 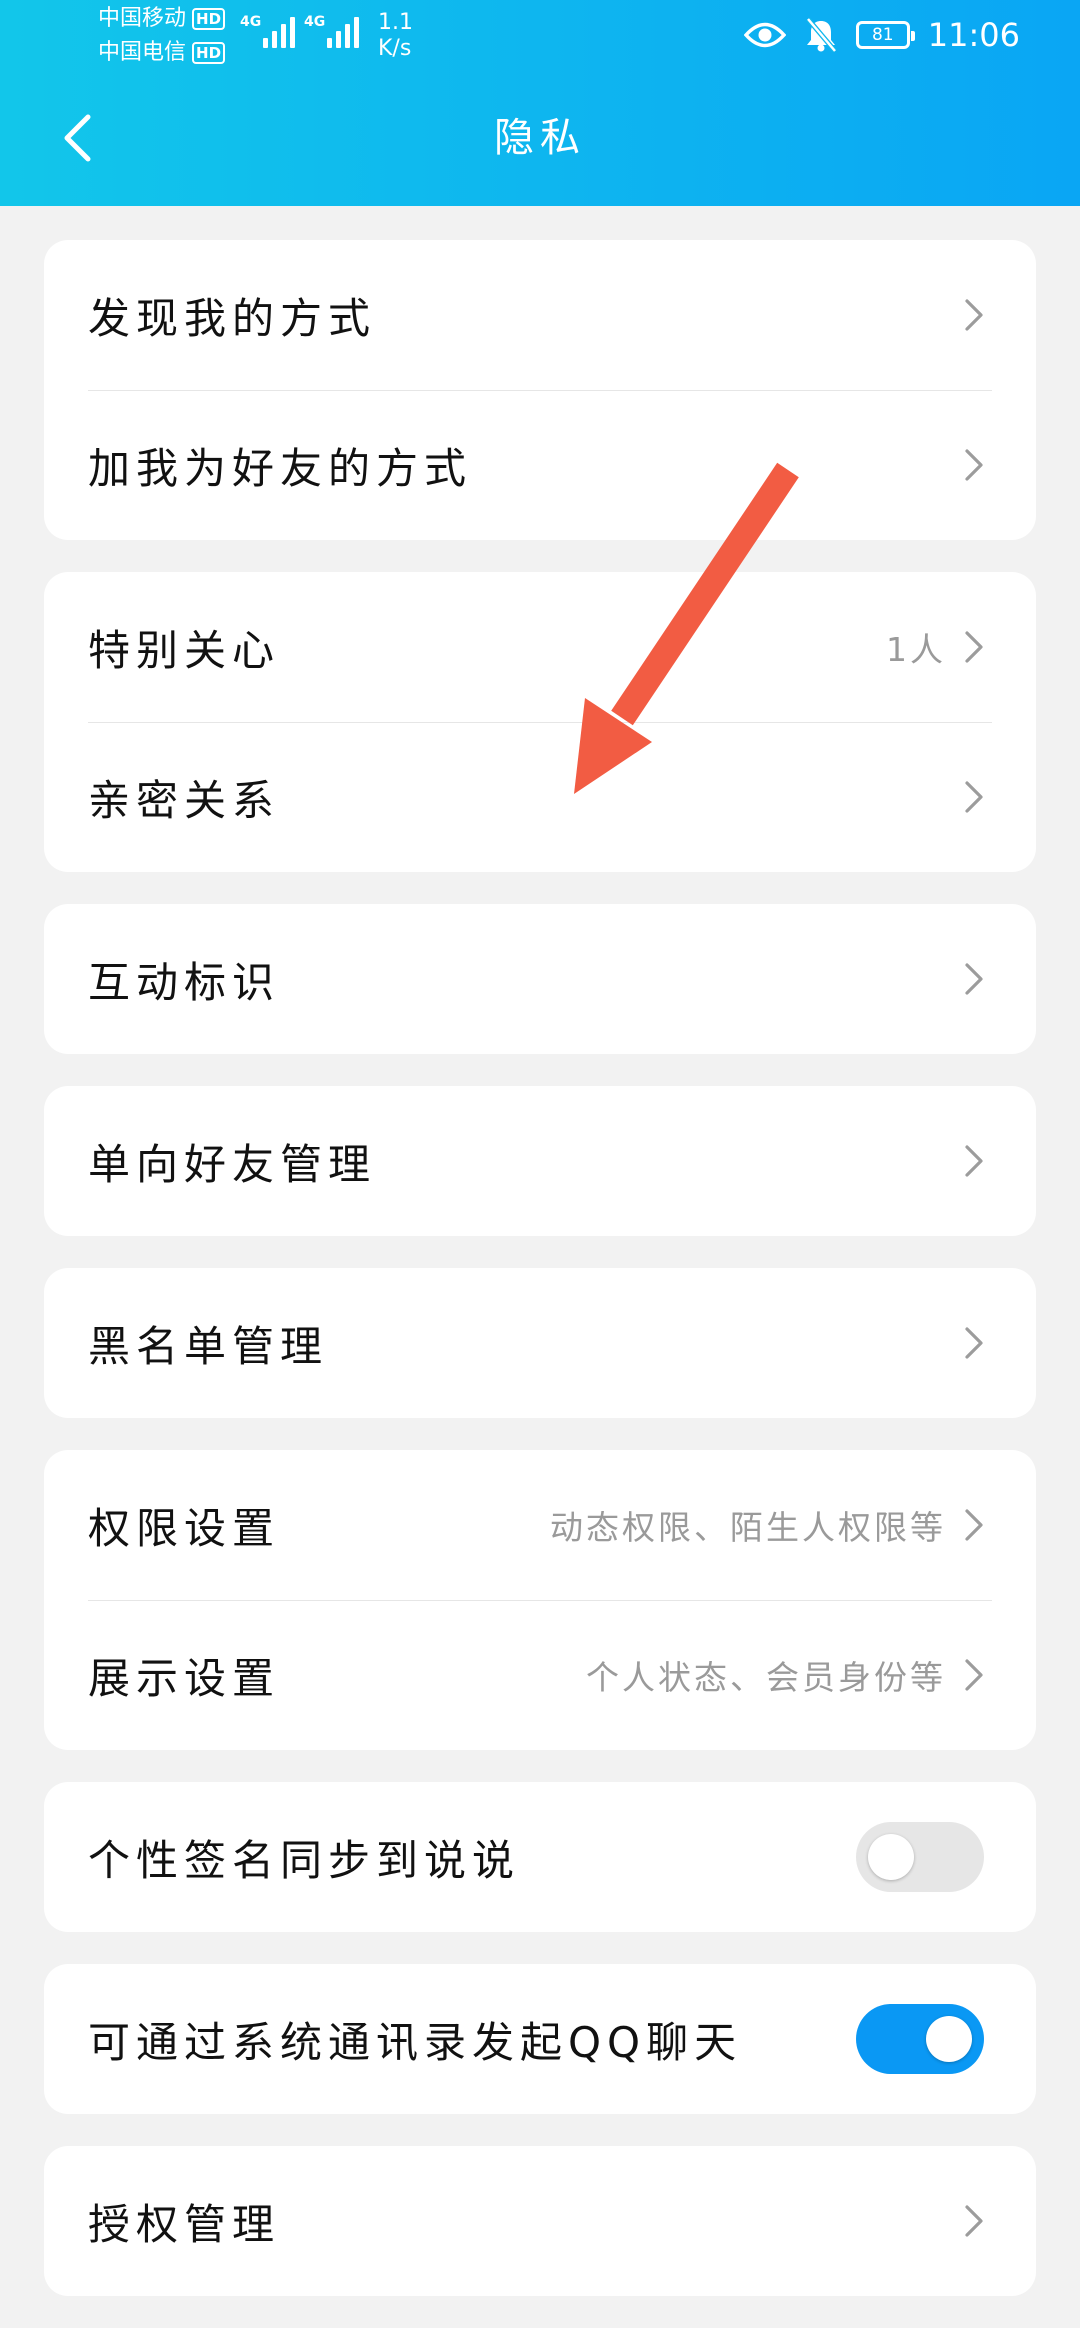 What do you see at coordinates (540, 797) in the screenshot?
I see `settings-row: 亲密关系` at bounding box center [540, 797].